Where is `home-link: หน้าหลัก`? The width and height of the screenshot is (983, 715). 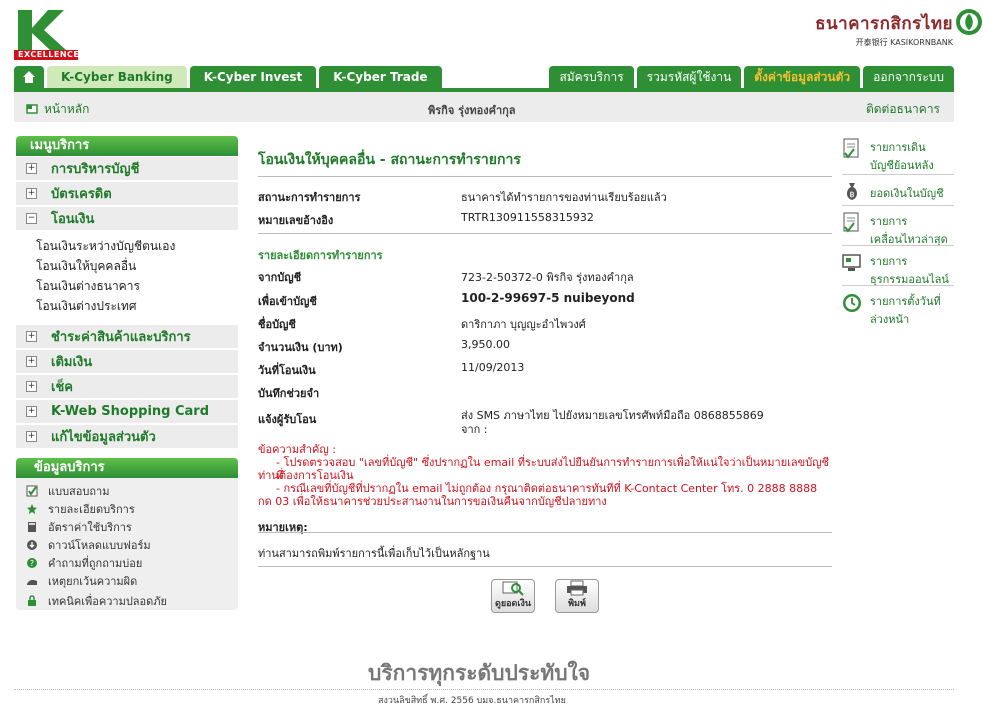 home-link: หน้าหลัก is located at coordinates (57, 109).